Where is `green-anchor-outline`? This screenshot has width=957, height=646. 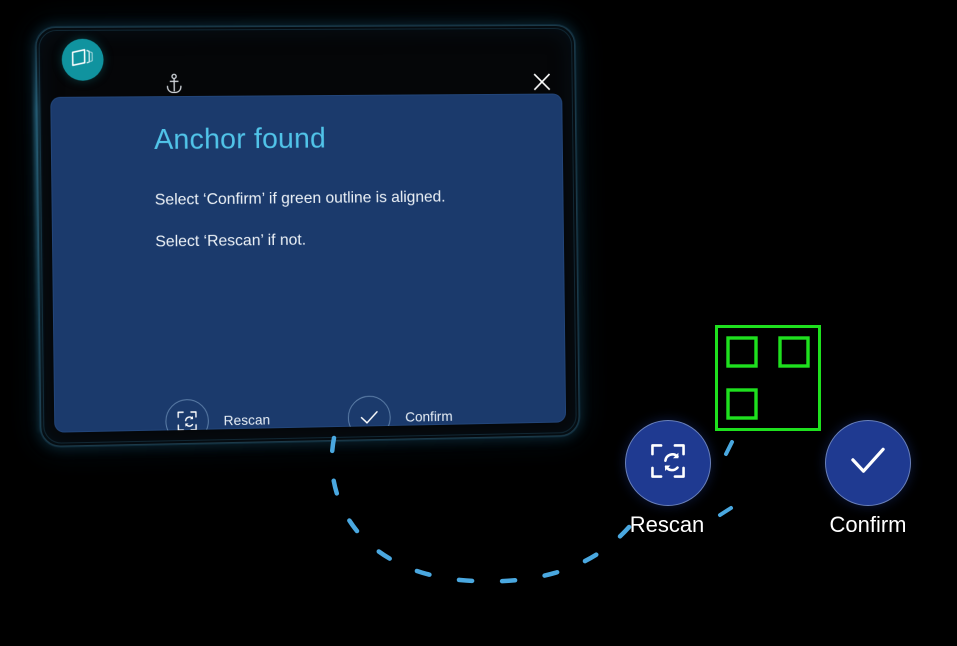
green-anchor-outline is located at coordinates (768, 378).